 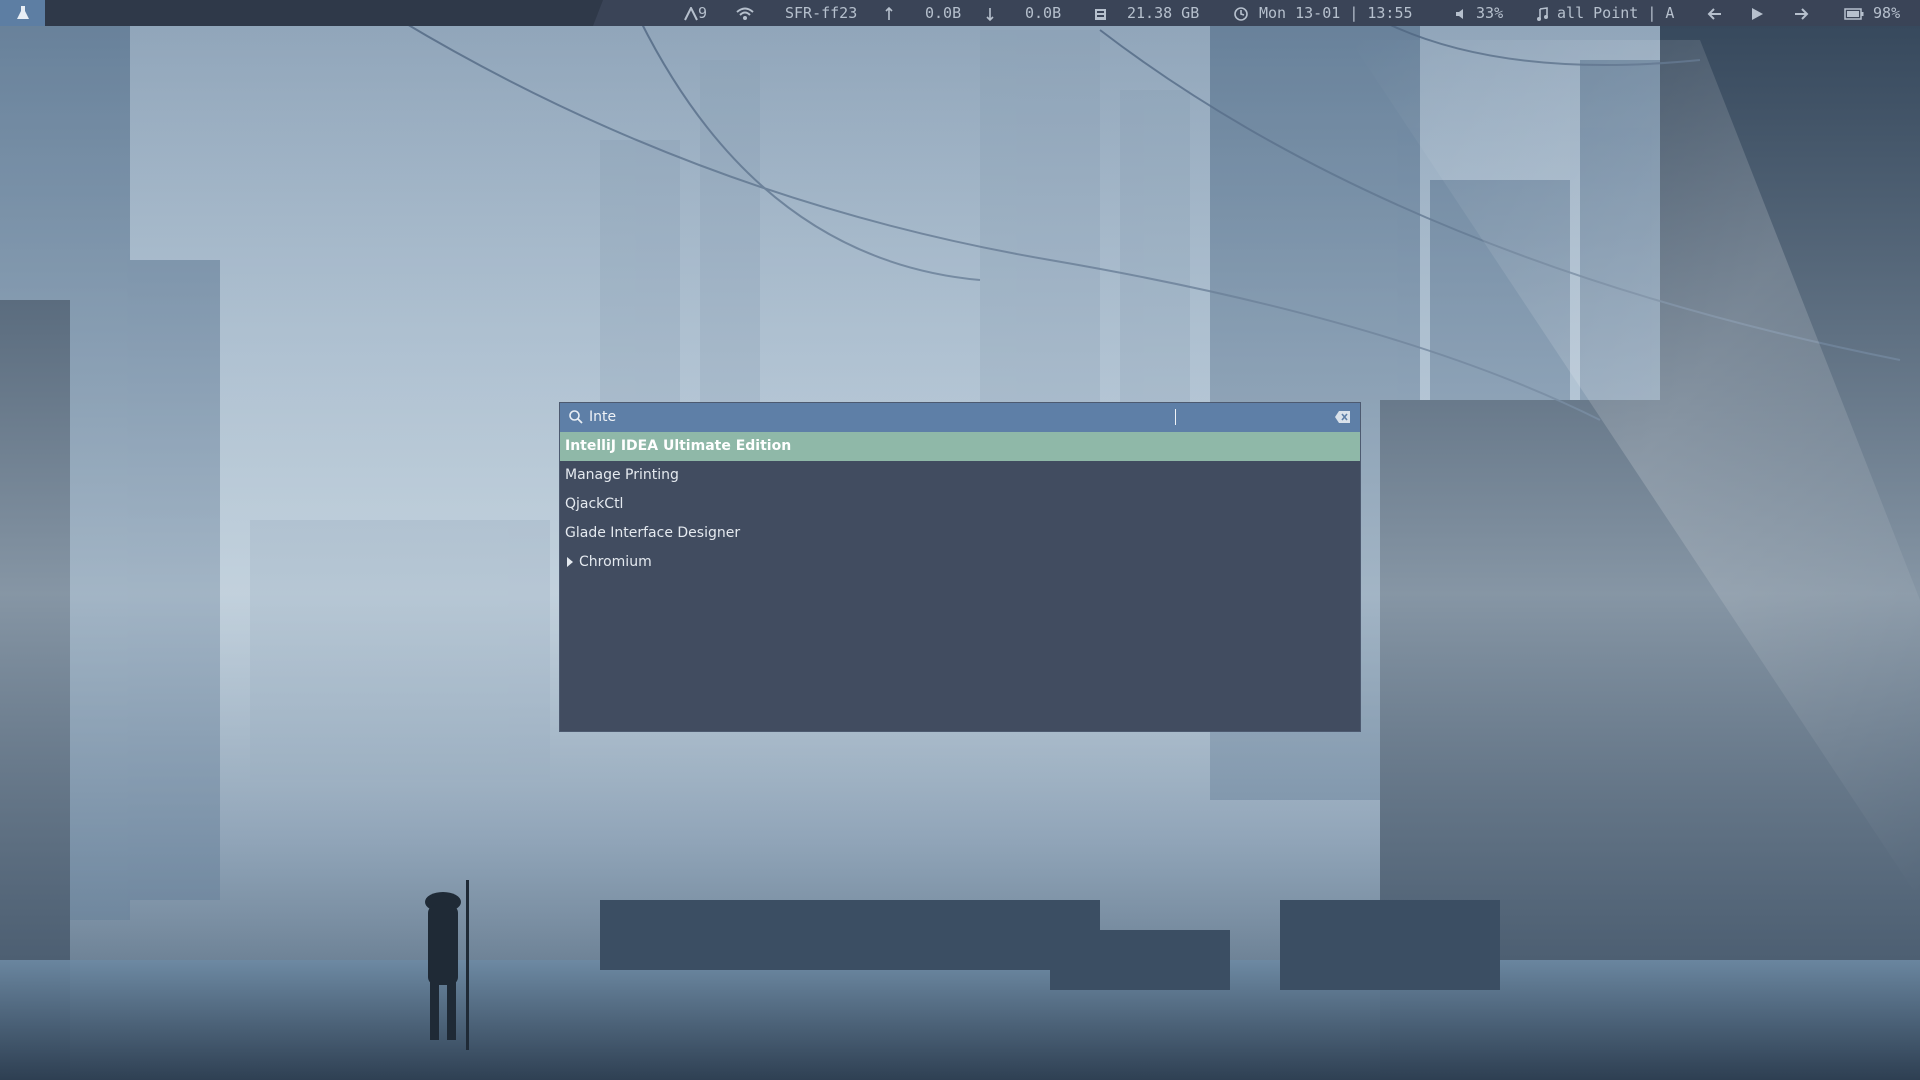 I want to click on workspace-number: 9, so click(x=703, y=13).